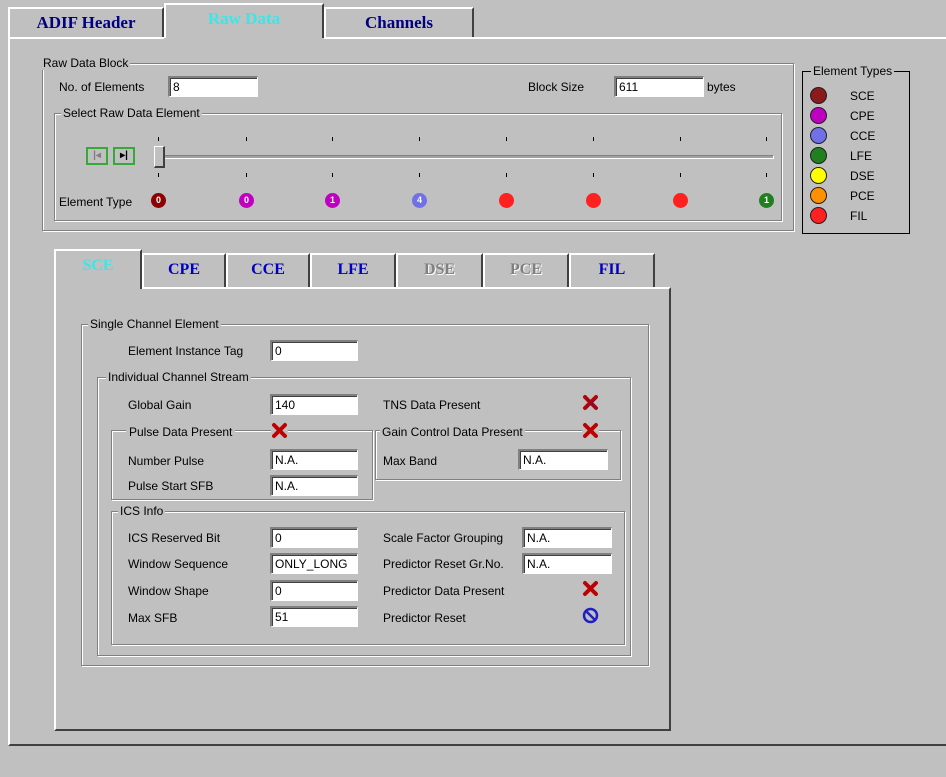  Describe the element at coordinates (612, 270) in the screenshot. I see `tab-fil: FIL` at that location.